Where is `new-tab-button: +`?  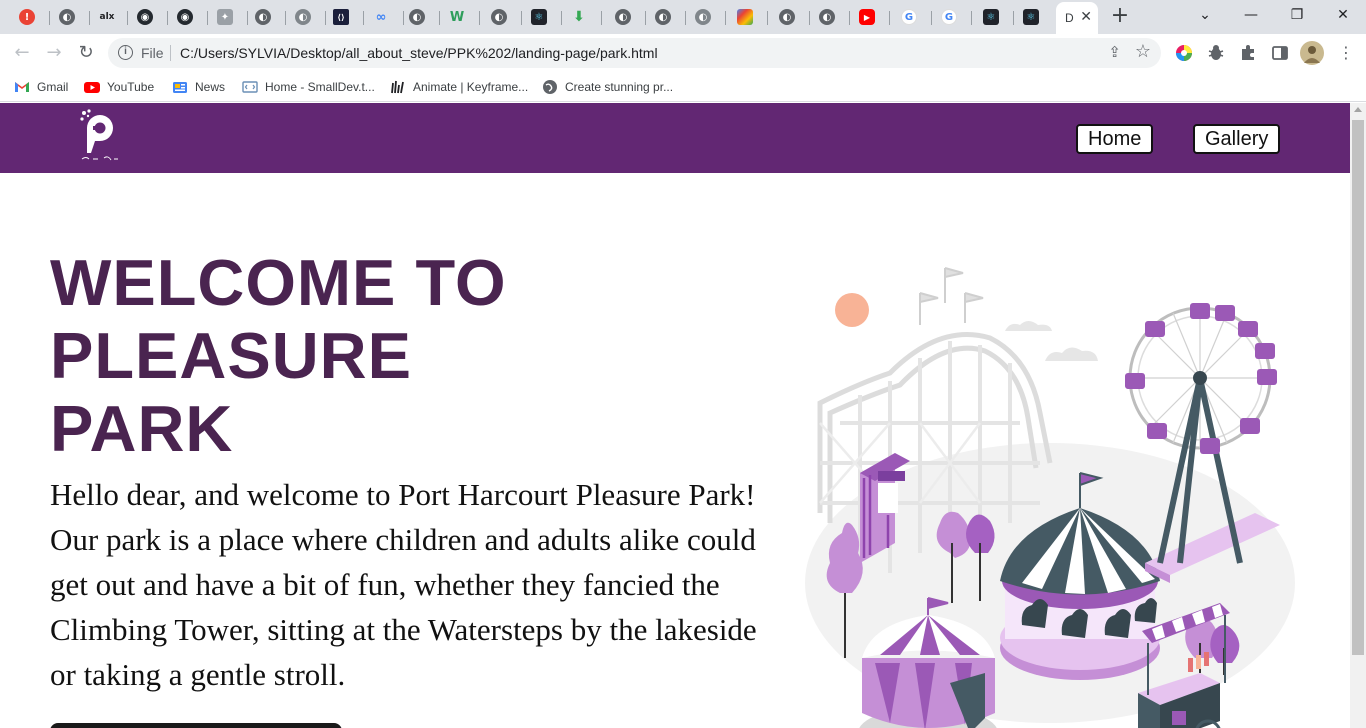 new-tab-button: + is located at coordinates (1120, 17).